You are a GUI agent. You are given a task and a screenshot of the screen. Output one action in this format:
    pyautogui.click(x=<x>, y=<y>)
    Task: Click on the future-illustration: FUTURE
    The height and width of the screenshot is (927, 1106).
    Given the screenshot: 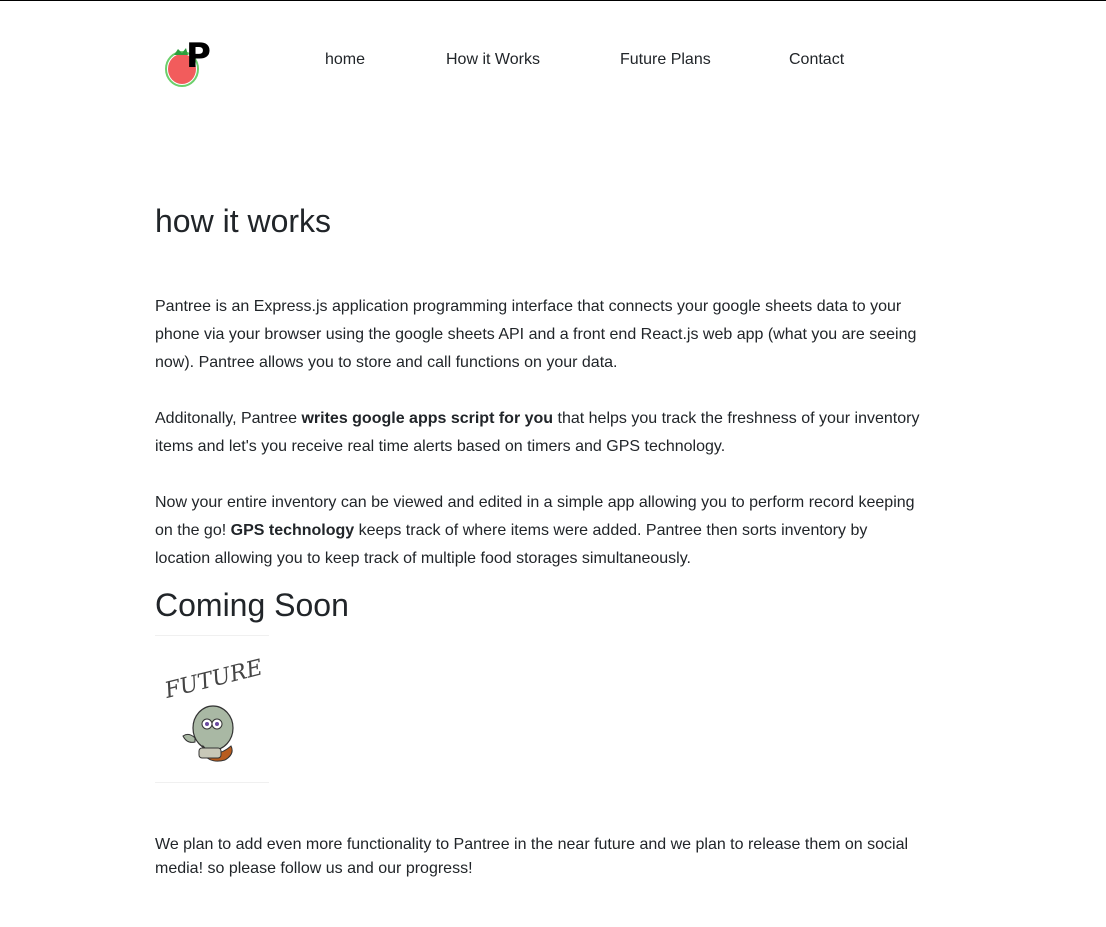 What is the action you would take?
    pyautogui.click(x=213, y=708)
    